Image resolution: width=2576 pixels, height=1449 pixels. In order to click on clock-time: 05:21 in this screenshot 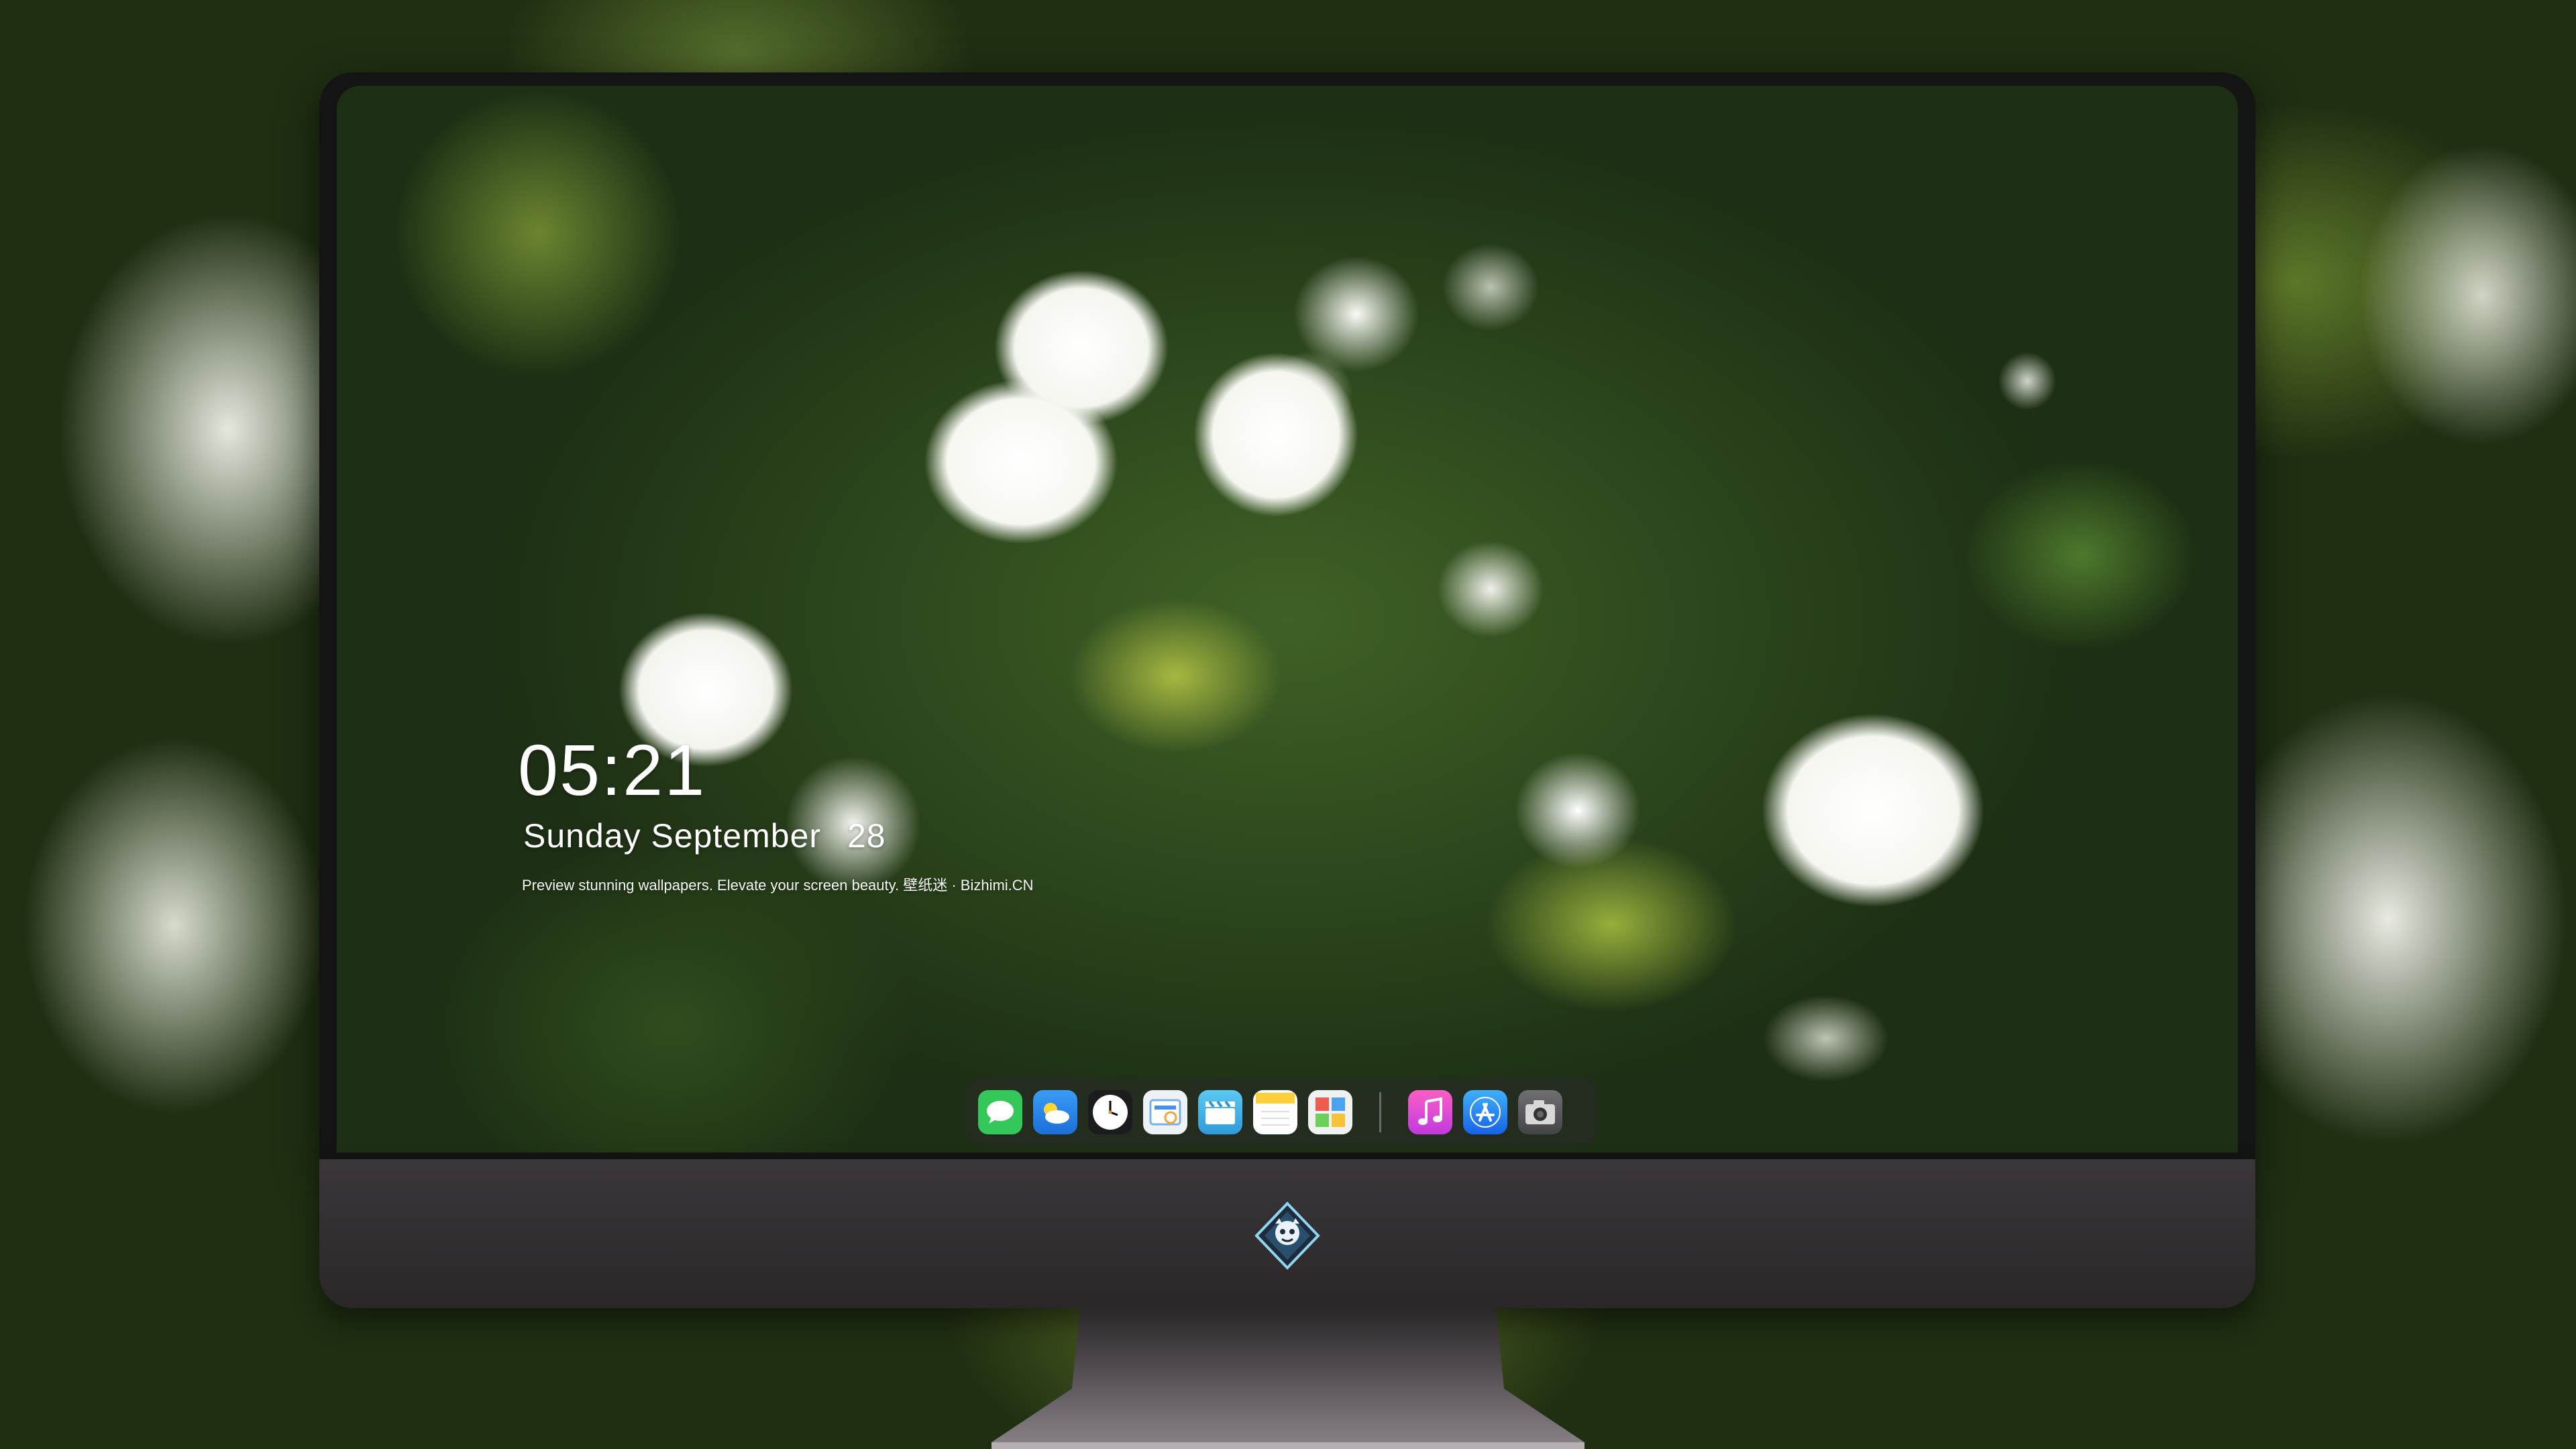, I will do `click(612, 769)`.